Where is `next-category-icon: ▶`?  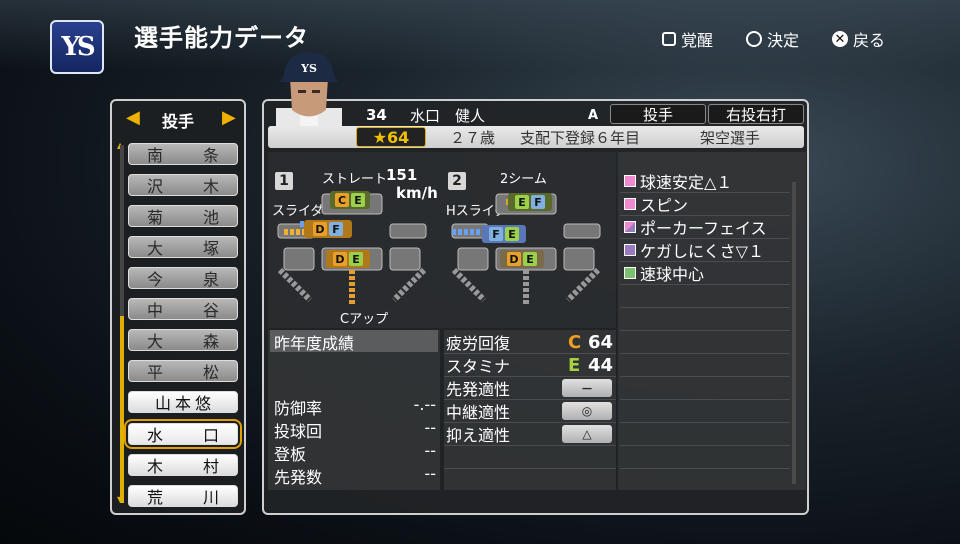 next-category-icon: ▶ is located at coordinates (229, 117).